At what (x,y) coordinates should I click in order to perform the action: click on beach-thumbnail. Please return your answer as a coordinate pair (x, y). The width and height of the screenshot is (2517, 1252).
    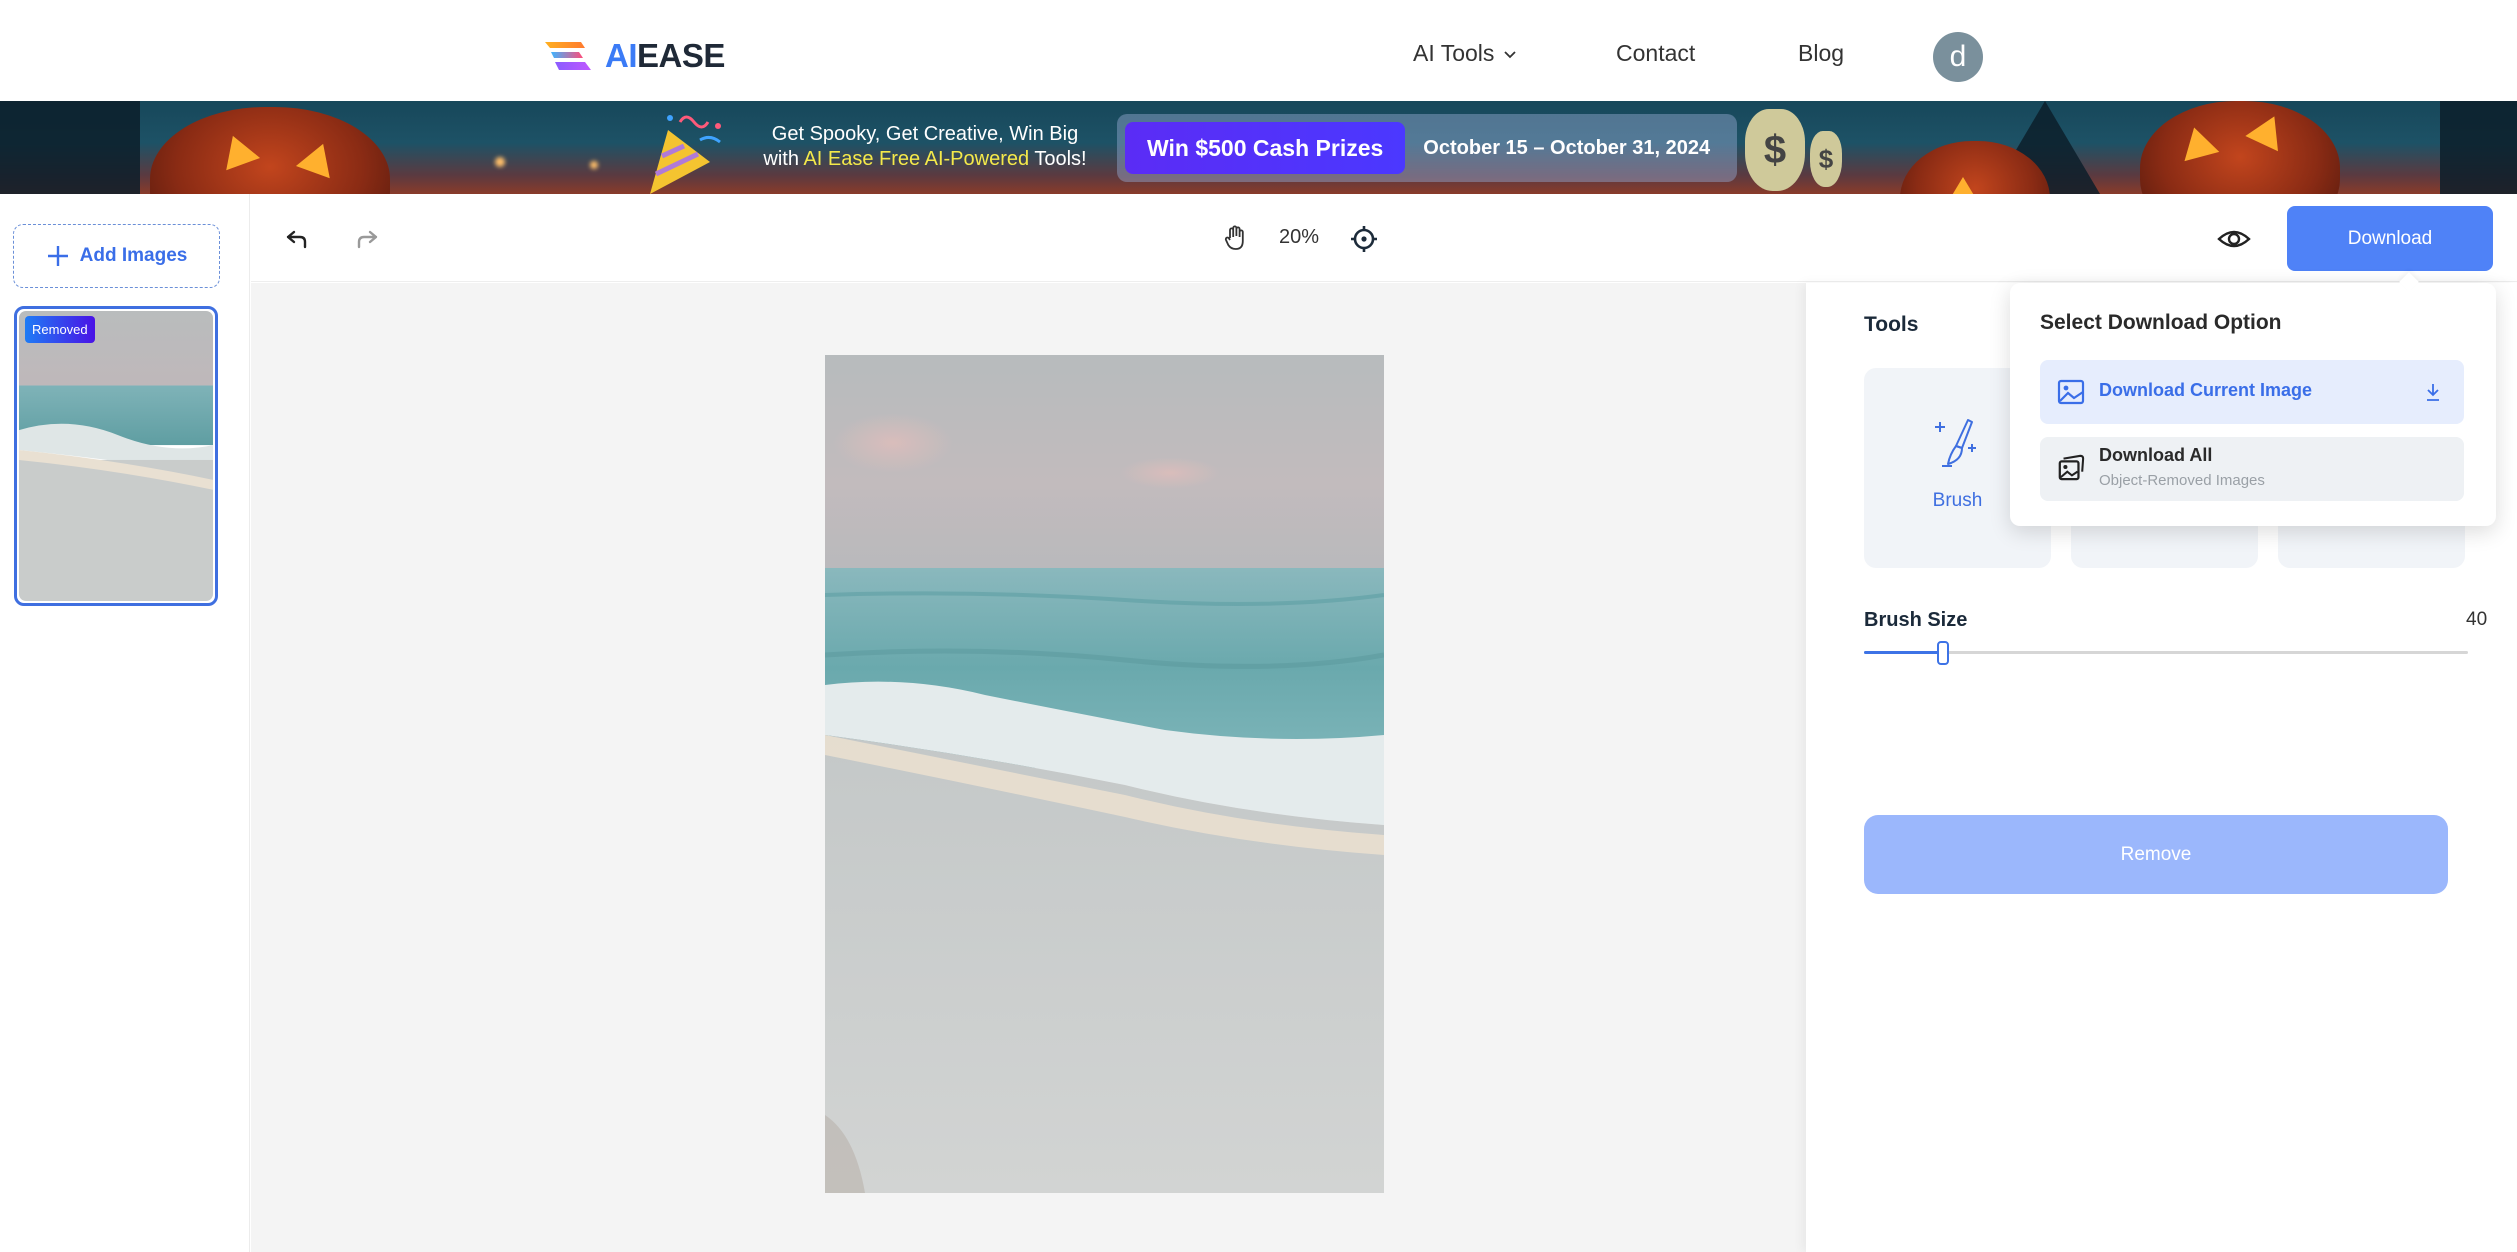
    Looking at the image, I should click on (116, 456).